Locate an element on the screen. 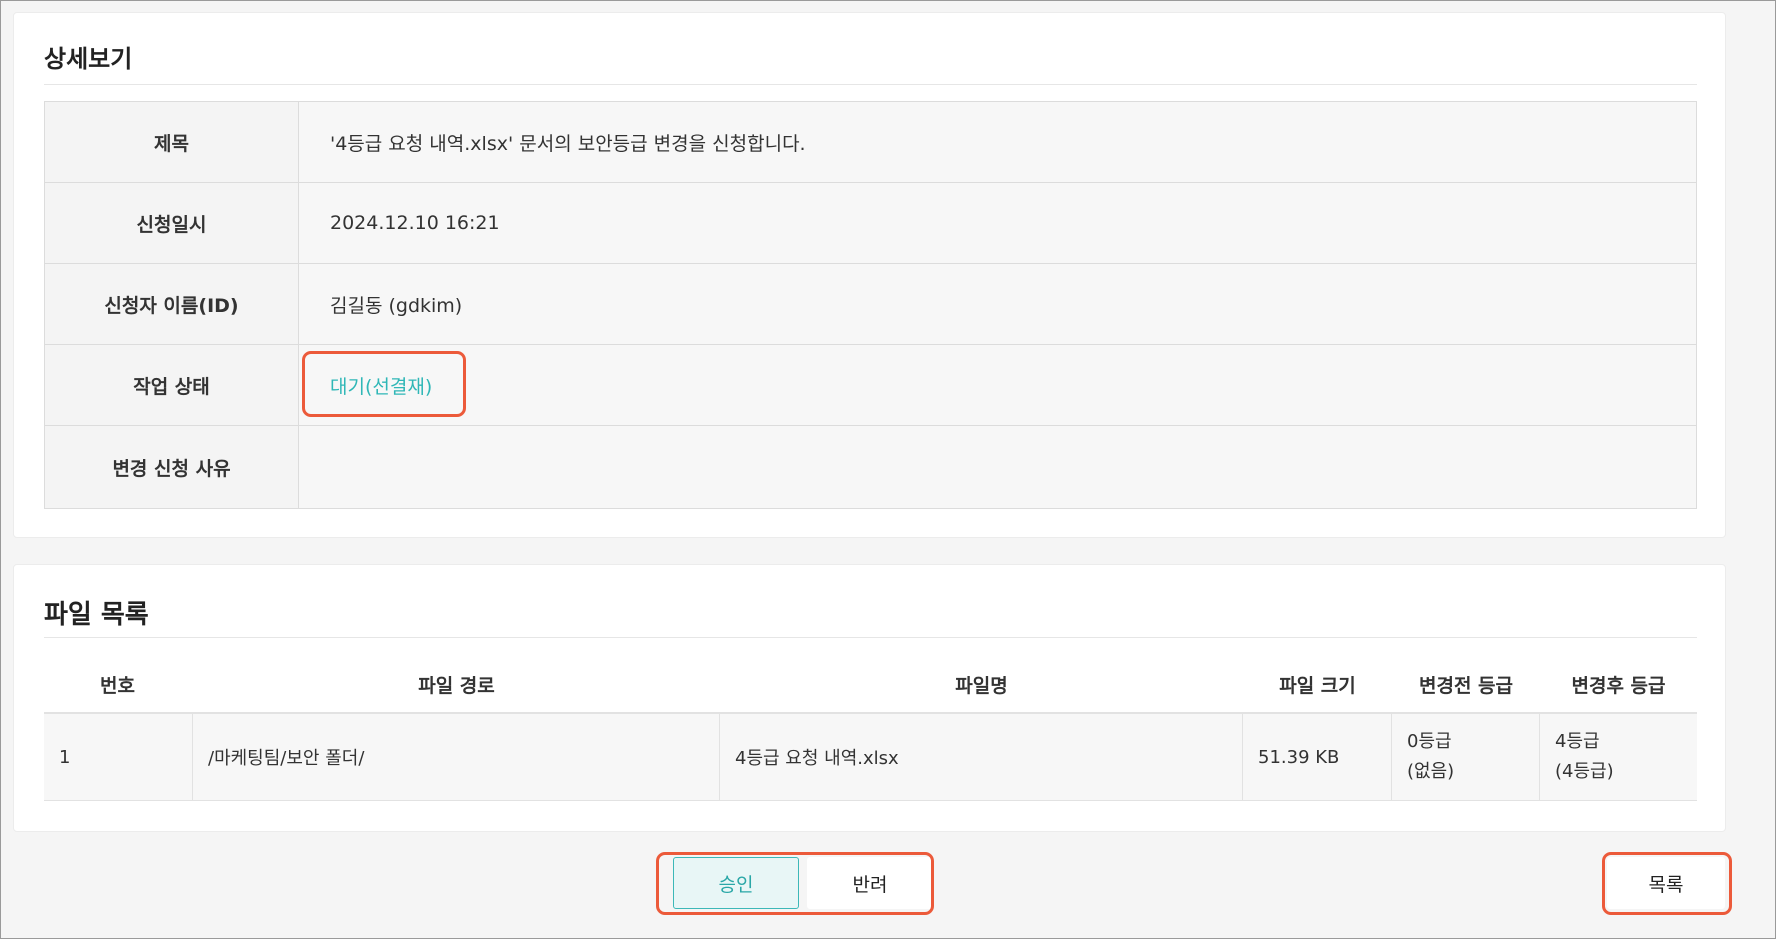 This screenshot has width=1776, height=939. detail-label: 제목 is located at coordinates (172, 142).